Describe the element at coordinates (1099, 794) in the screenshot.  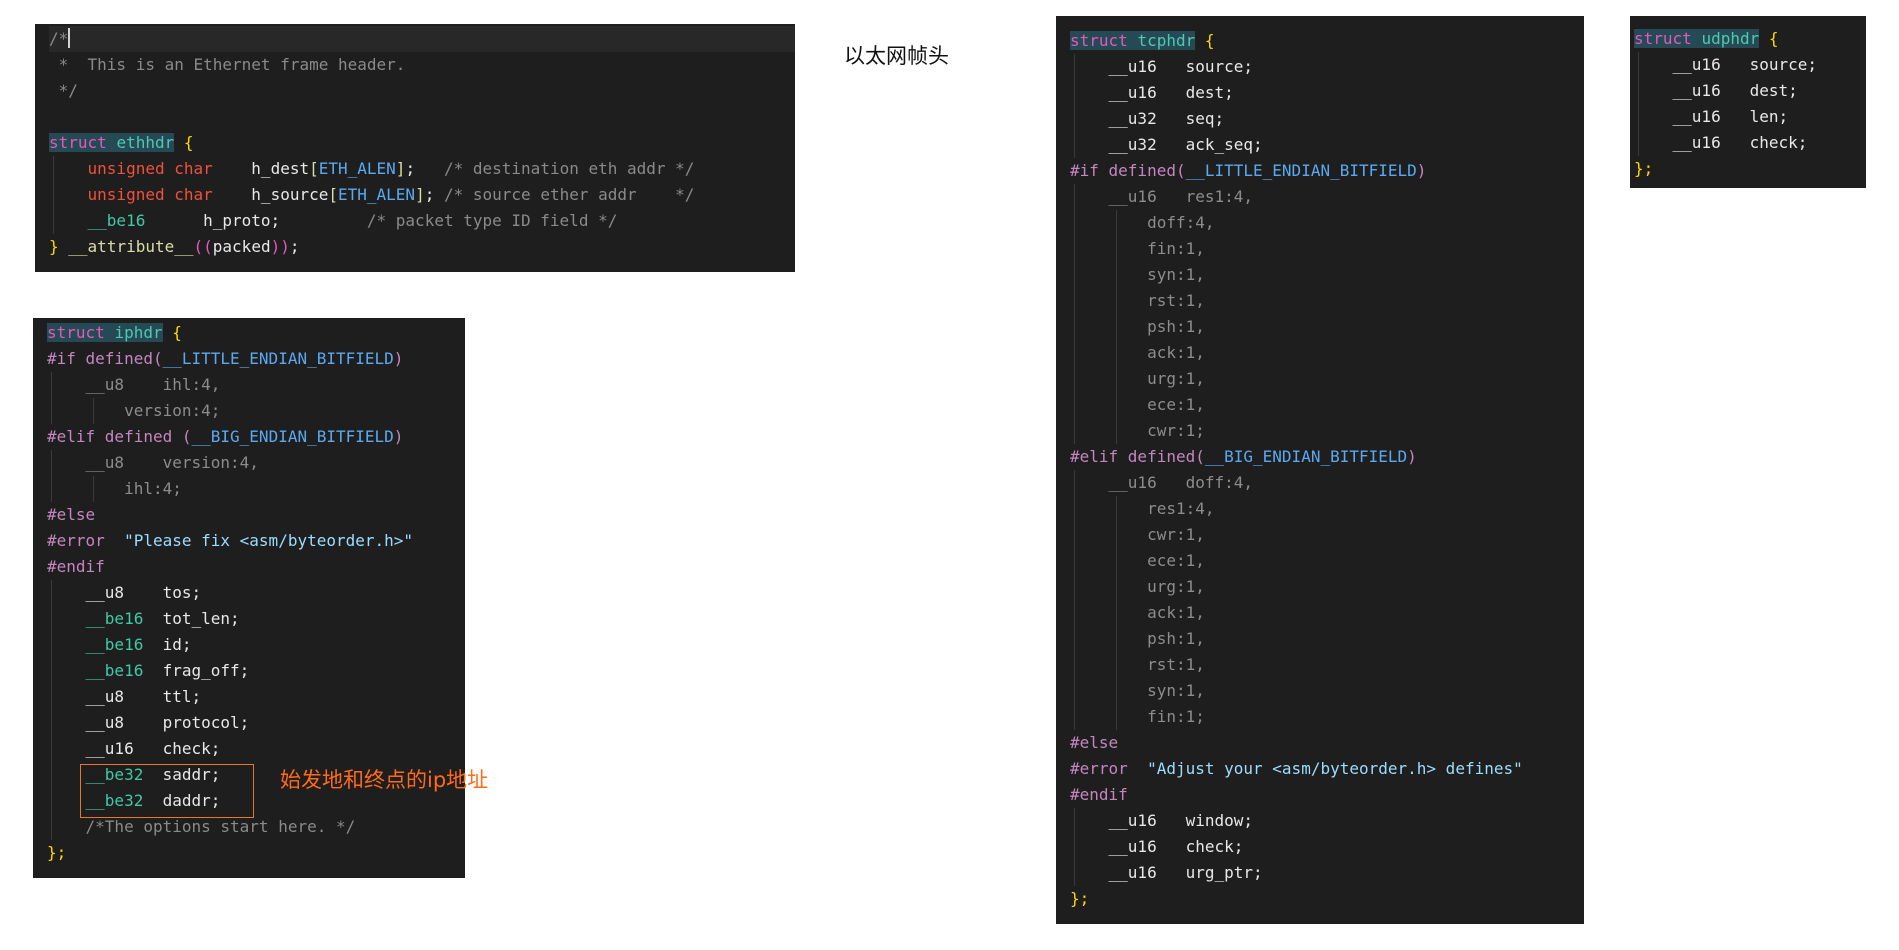
I see `preprocessor-endif: #endif` at that location.